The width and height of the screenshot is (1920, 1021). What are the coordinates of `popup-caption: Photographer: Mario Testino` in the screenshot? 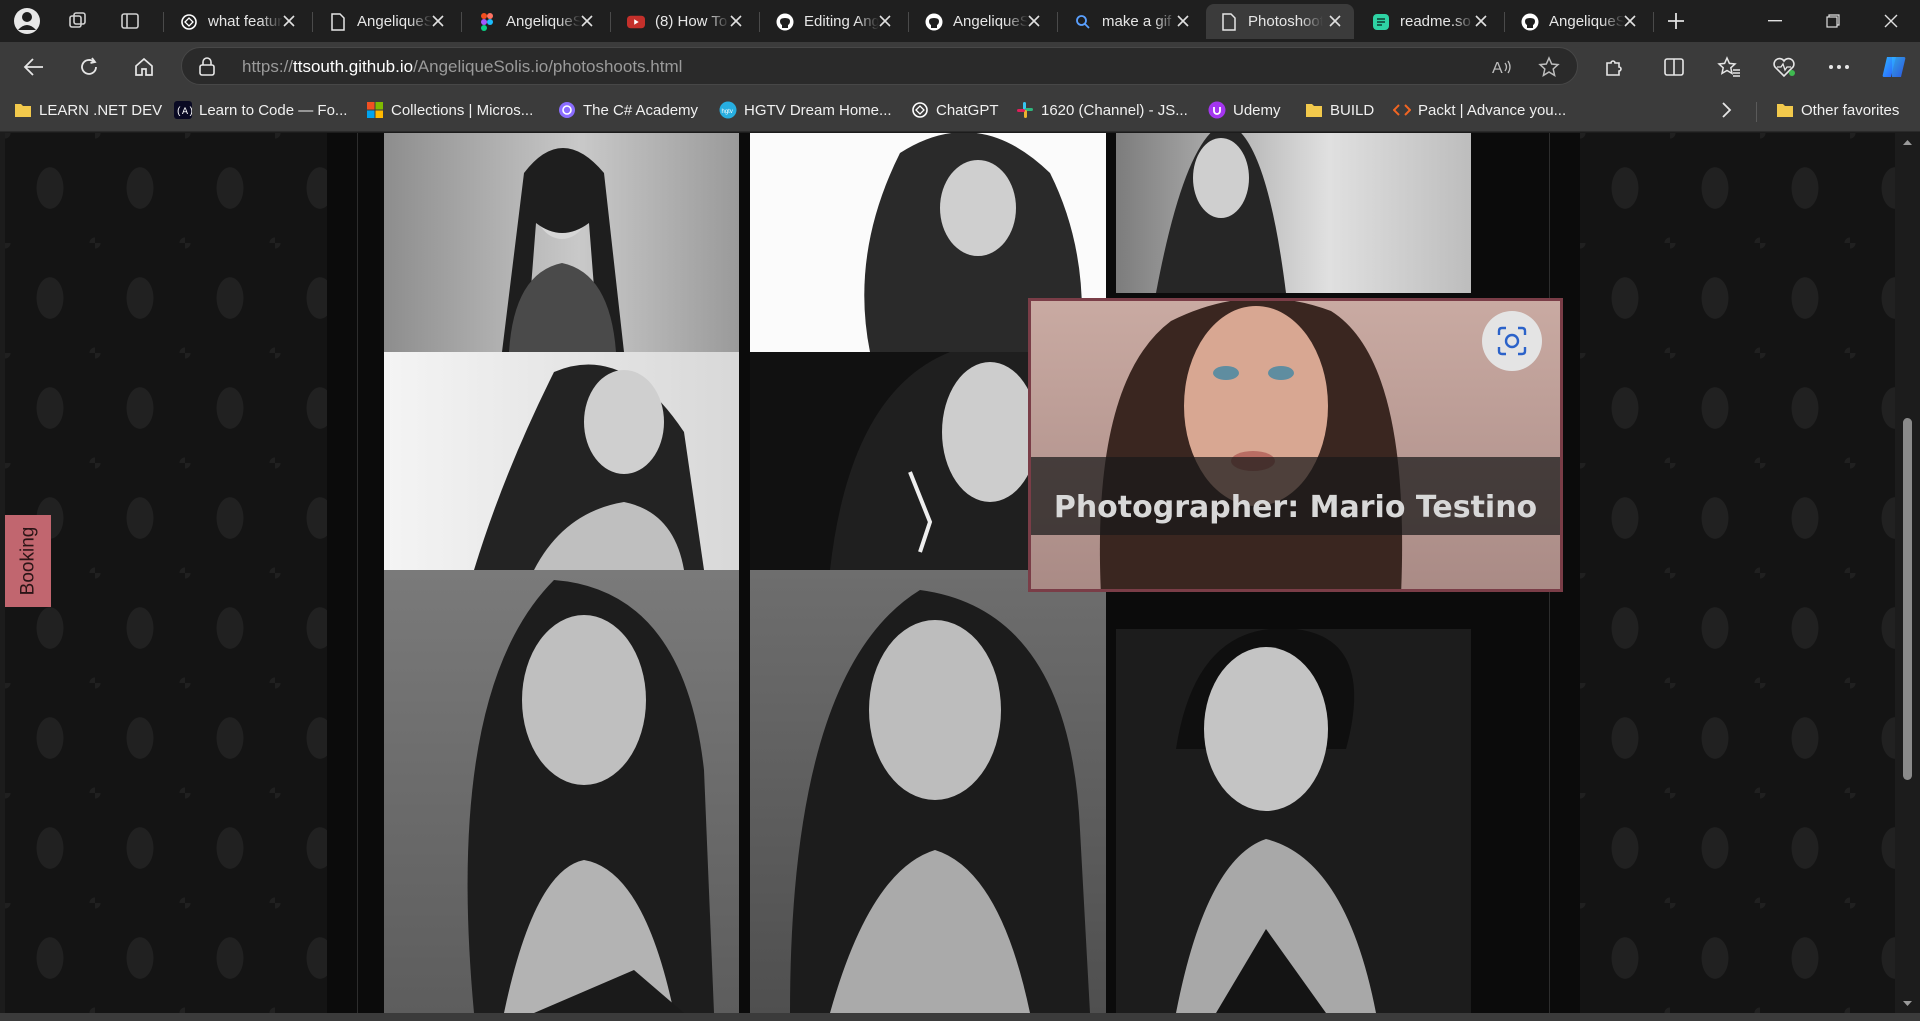 It's located at (1295, 496).